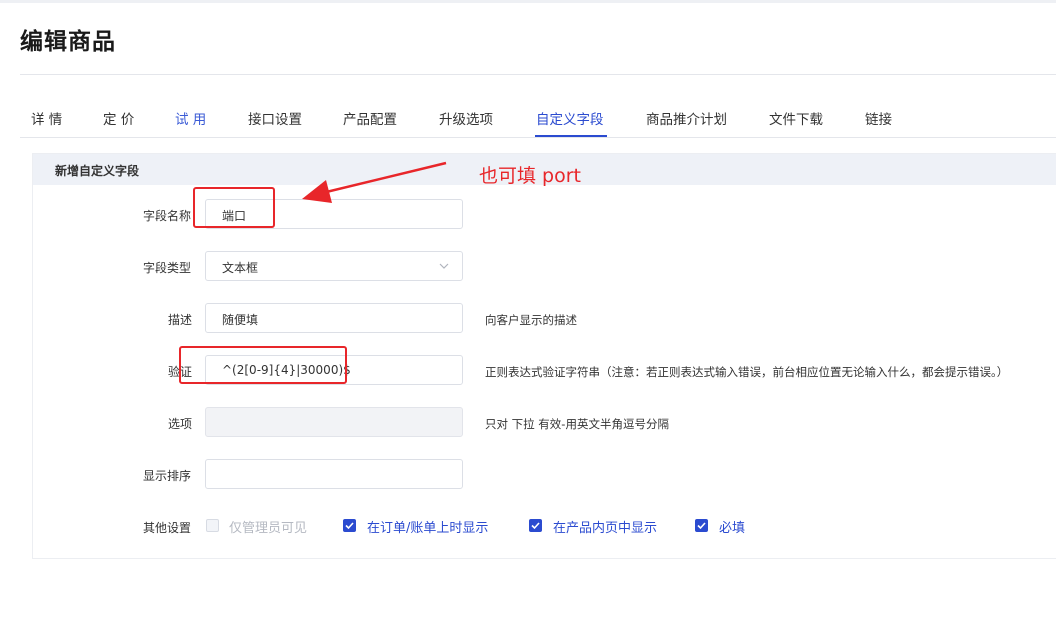 The width and height of the screenshot is (1056, 623). I want to click on annotation-note: 也可填 port, so click(530, 176).